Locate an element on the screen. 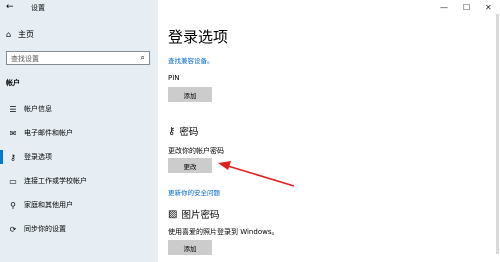 The image size is (500, 262). close-button: ✕ is located at coordinates (488, 7).